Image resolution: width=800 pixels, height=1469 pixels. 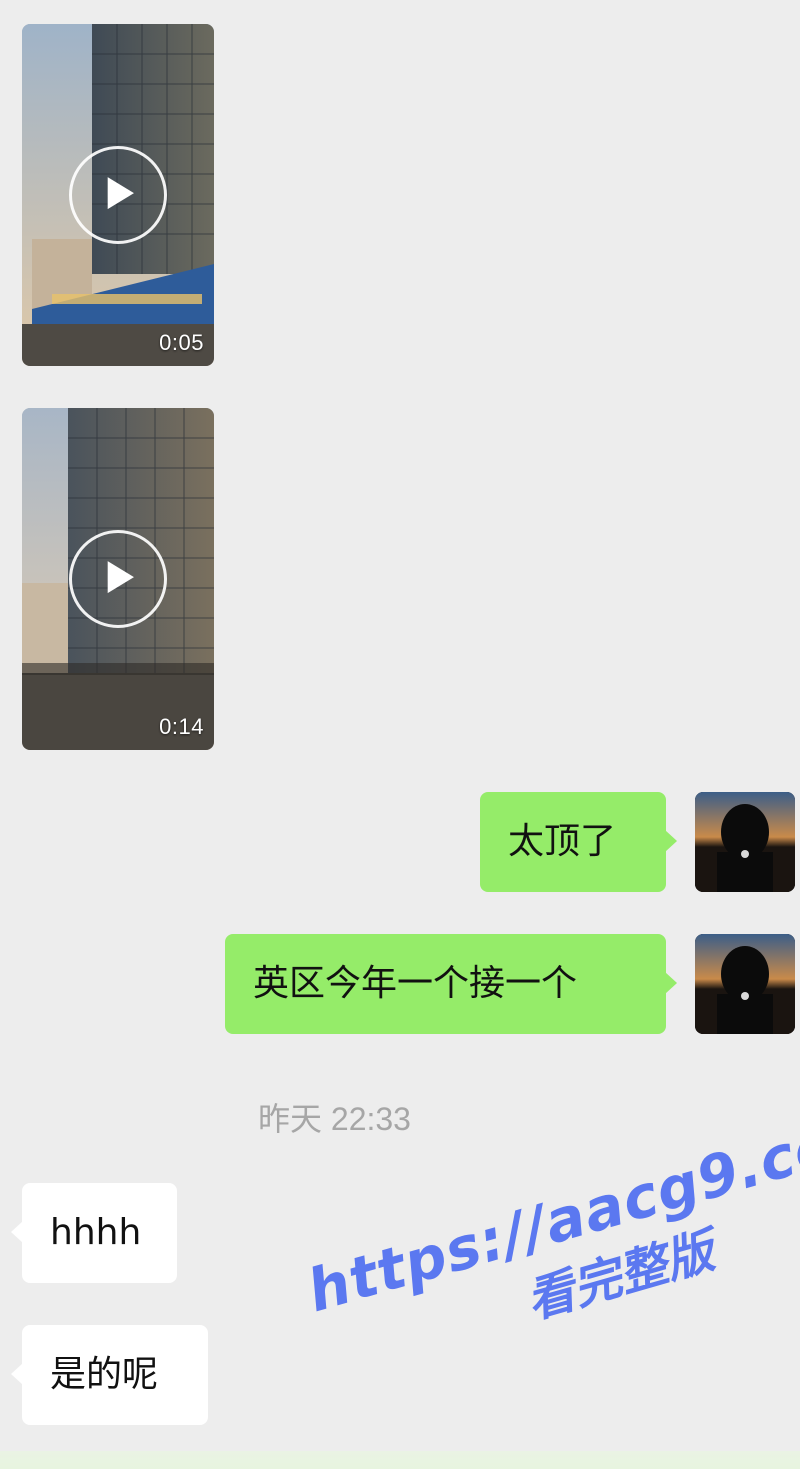 I want to click on incoming-message-bubble: hhhh, so click(x=94, y=1233).